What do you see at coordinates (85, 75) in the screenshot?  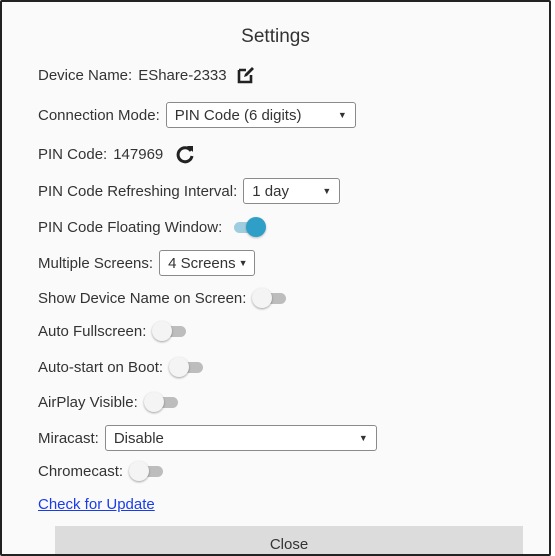 I see `device-name-label: Device Name:` at bounding box center [85, 75].